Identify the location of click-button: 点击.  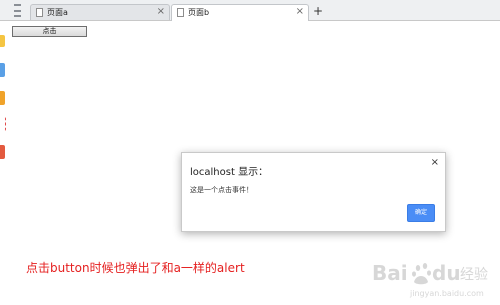
(49, 31).